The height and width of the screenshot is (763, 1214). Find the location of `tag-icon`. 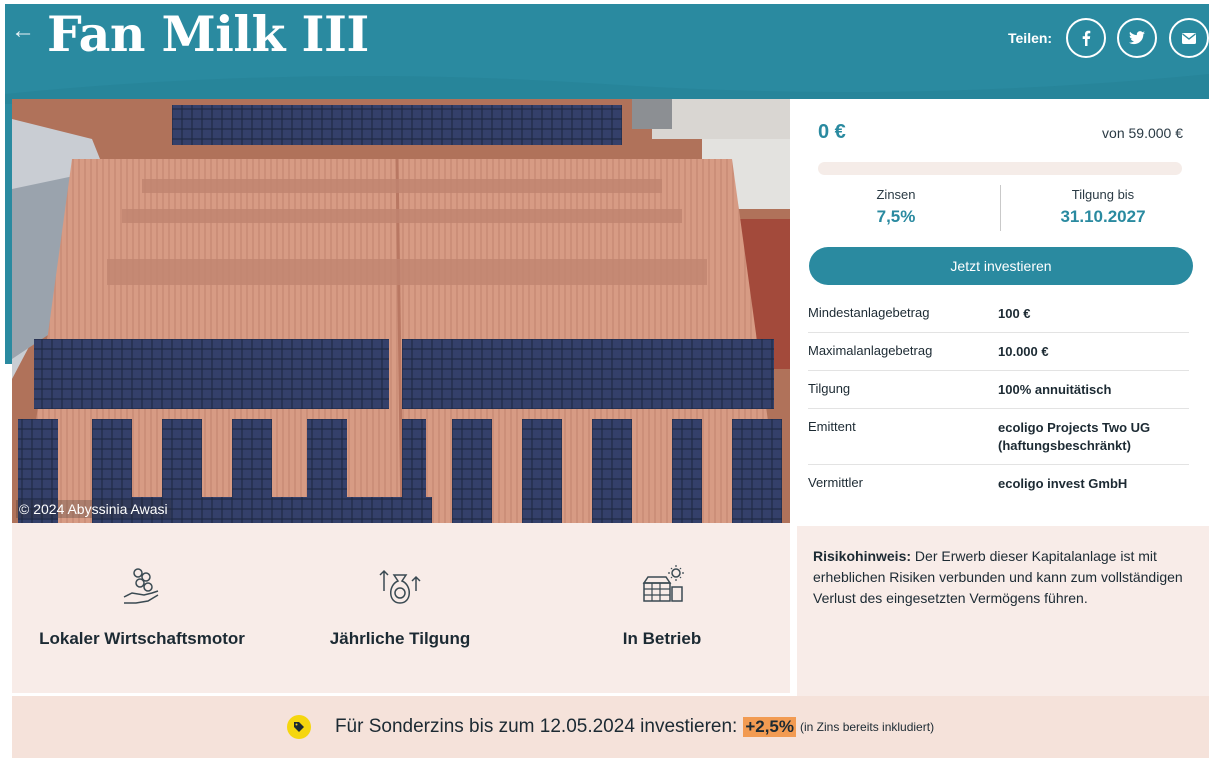

tag-icon is located at coordinates (298, 727).